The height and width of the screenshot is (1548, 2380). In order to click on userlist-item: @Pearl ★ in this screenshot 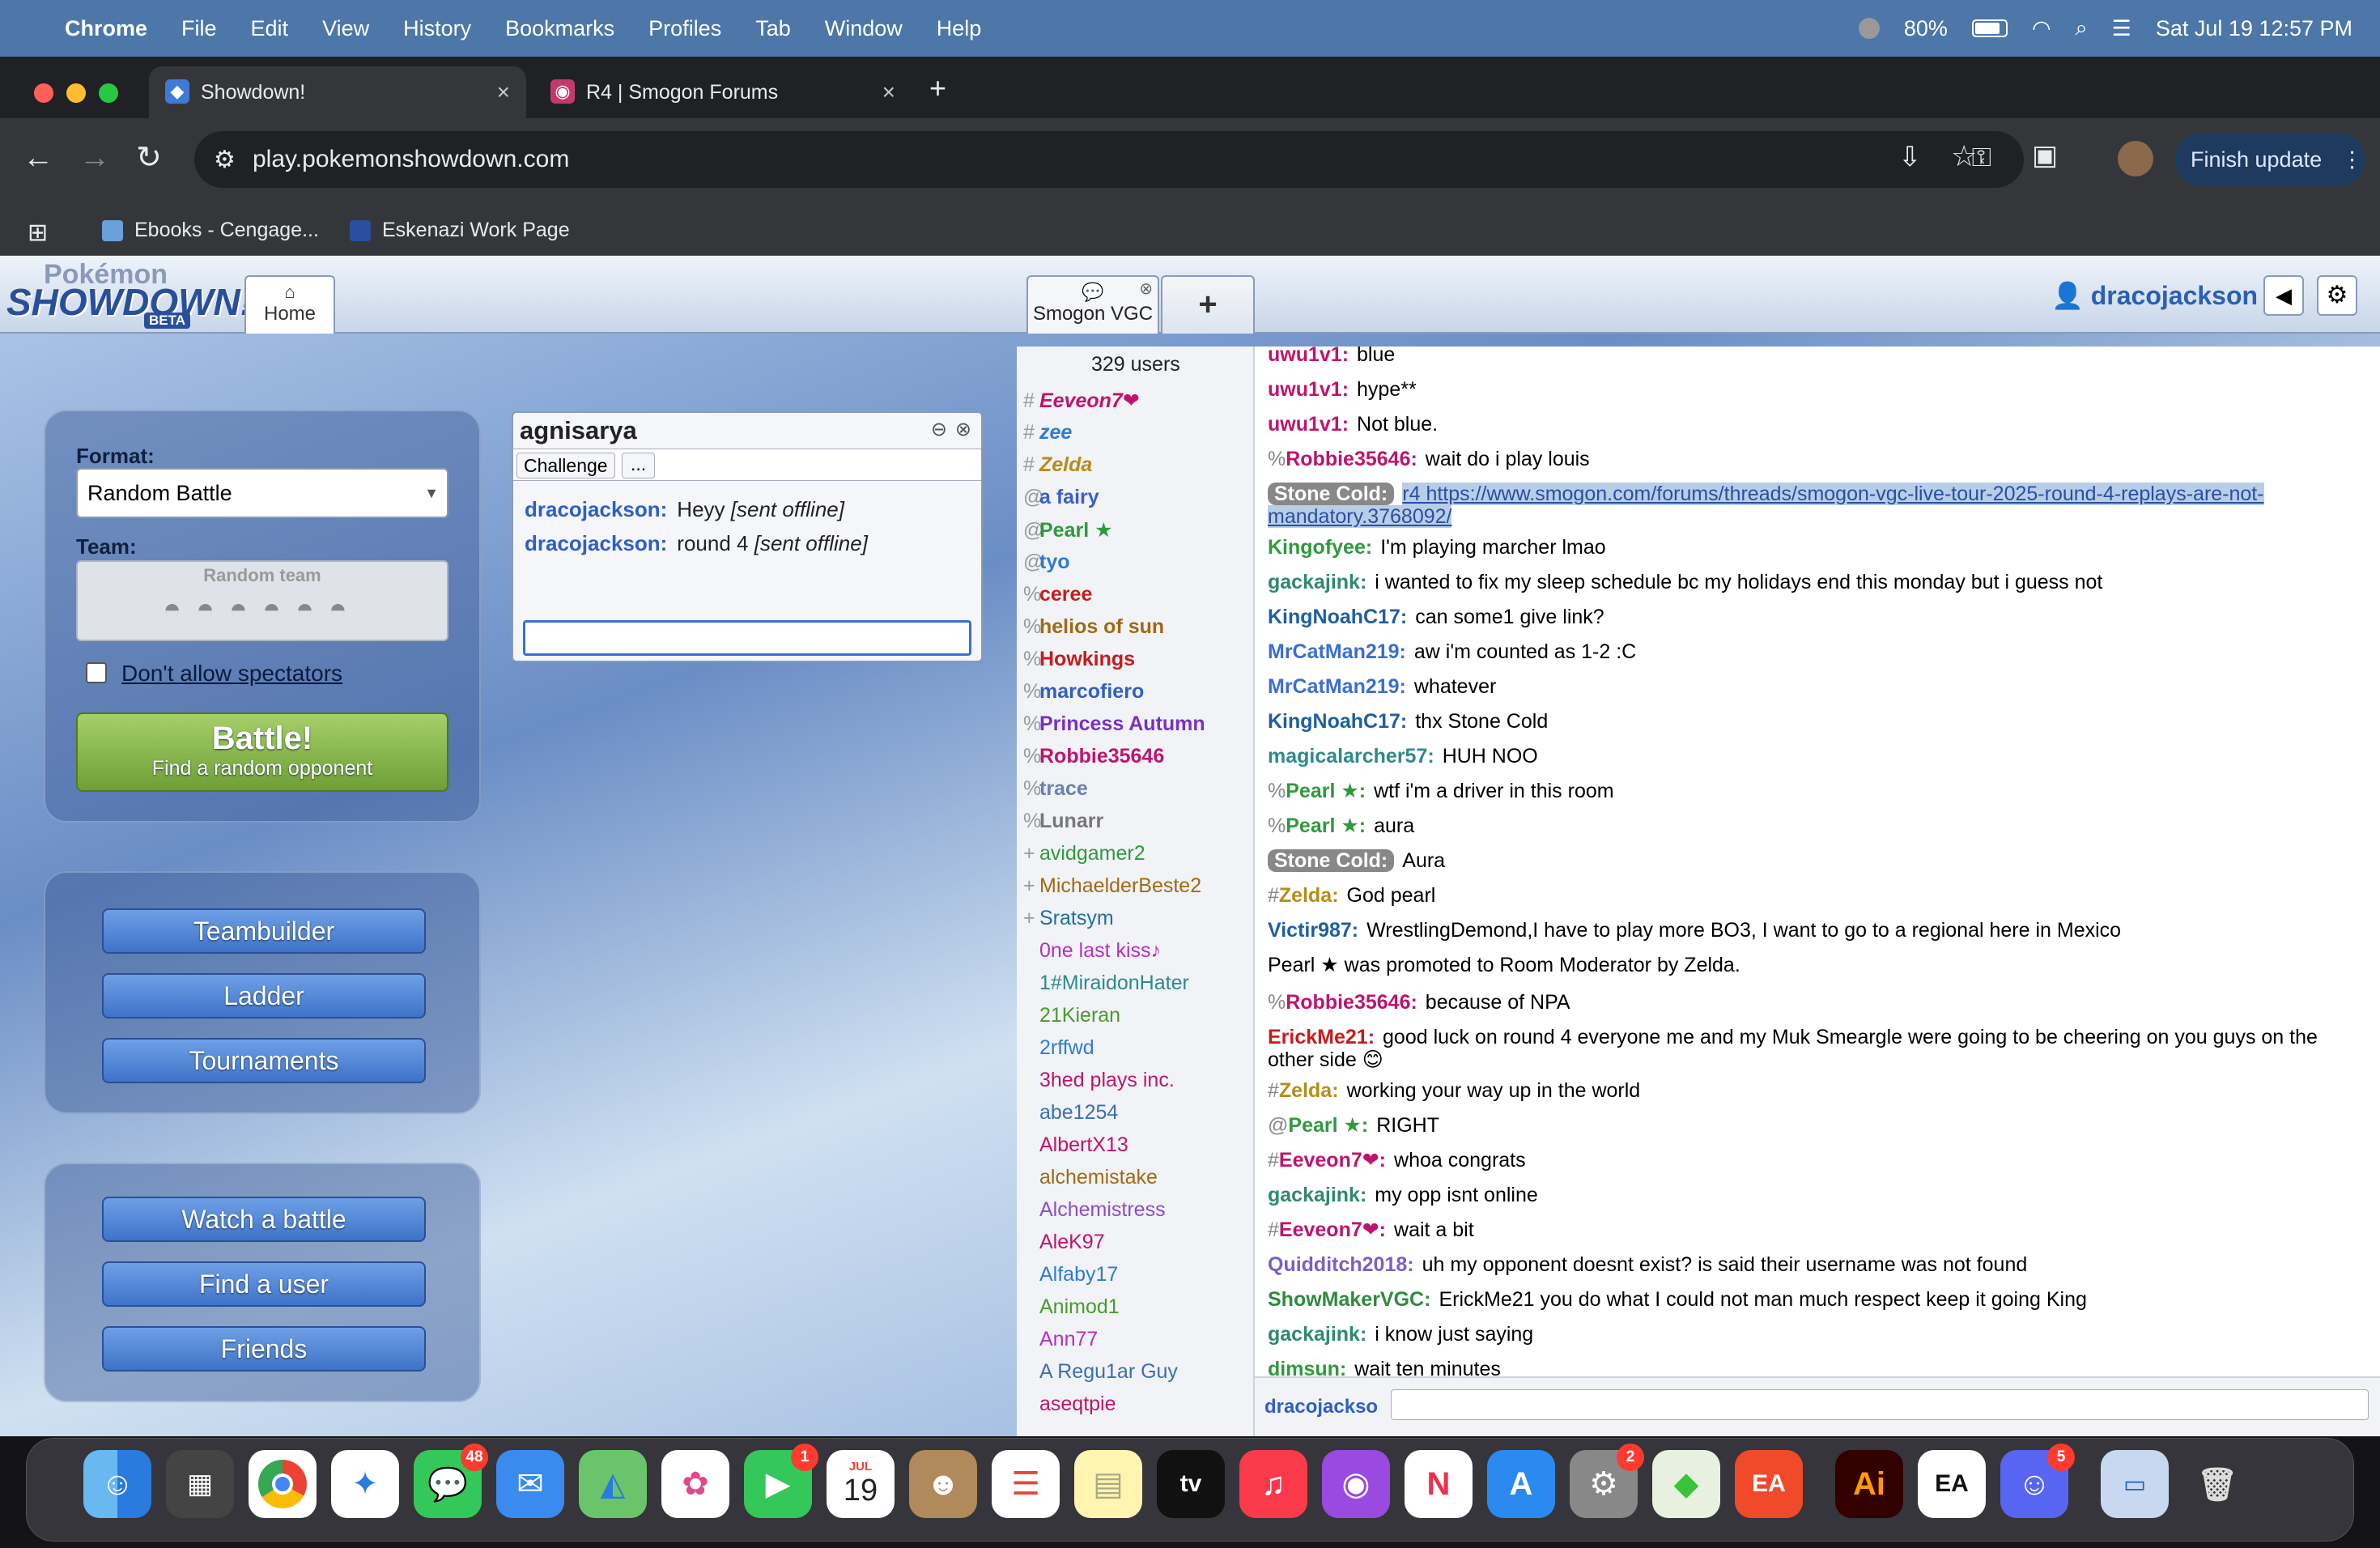, I will do `click(1068, 530)`.